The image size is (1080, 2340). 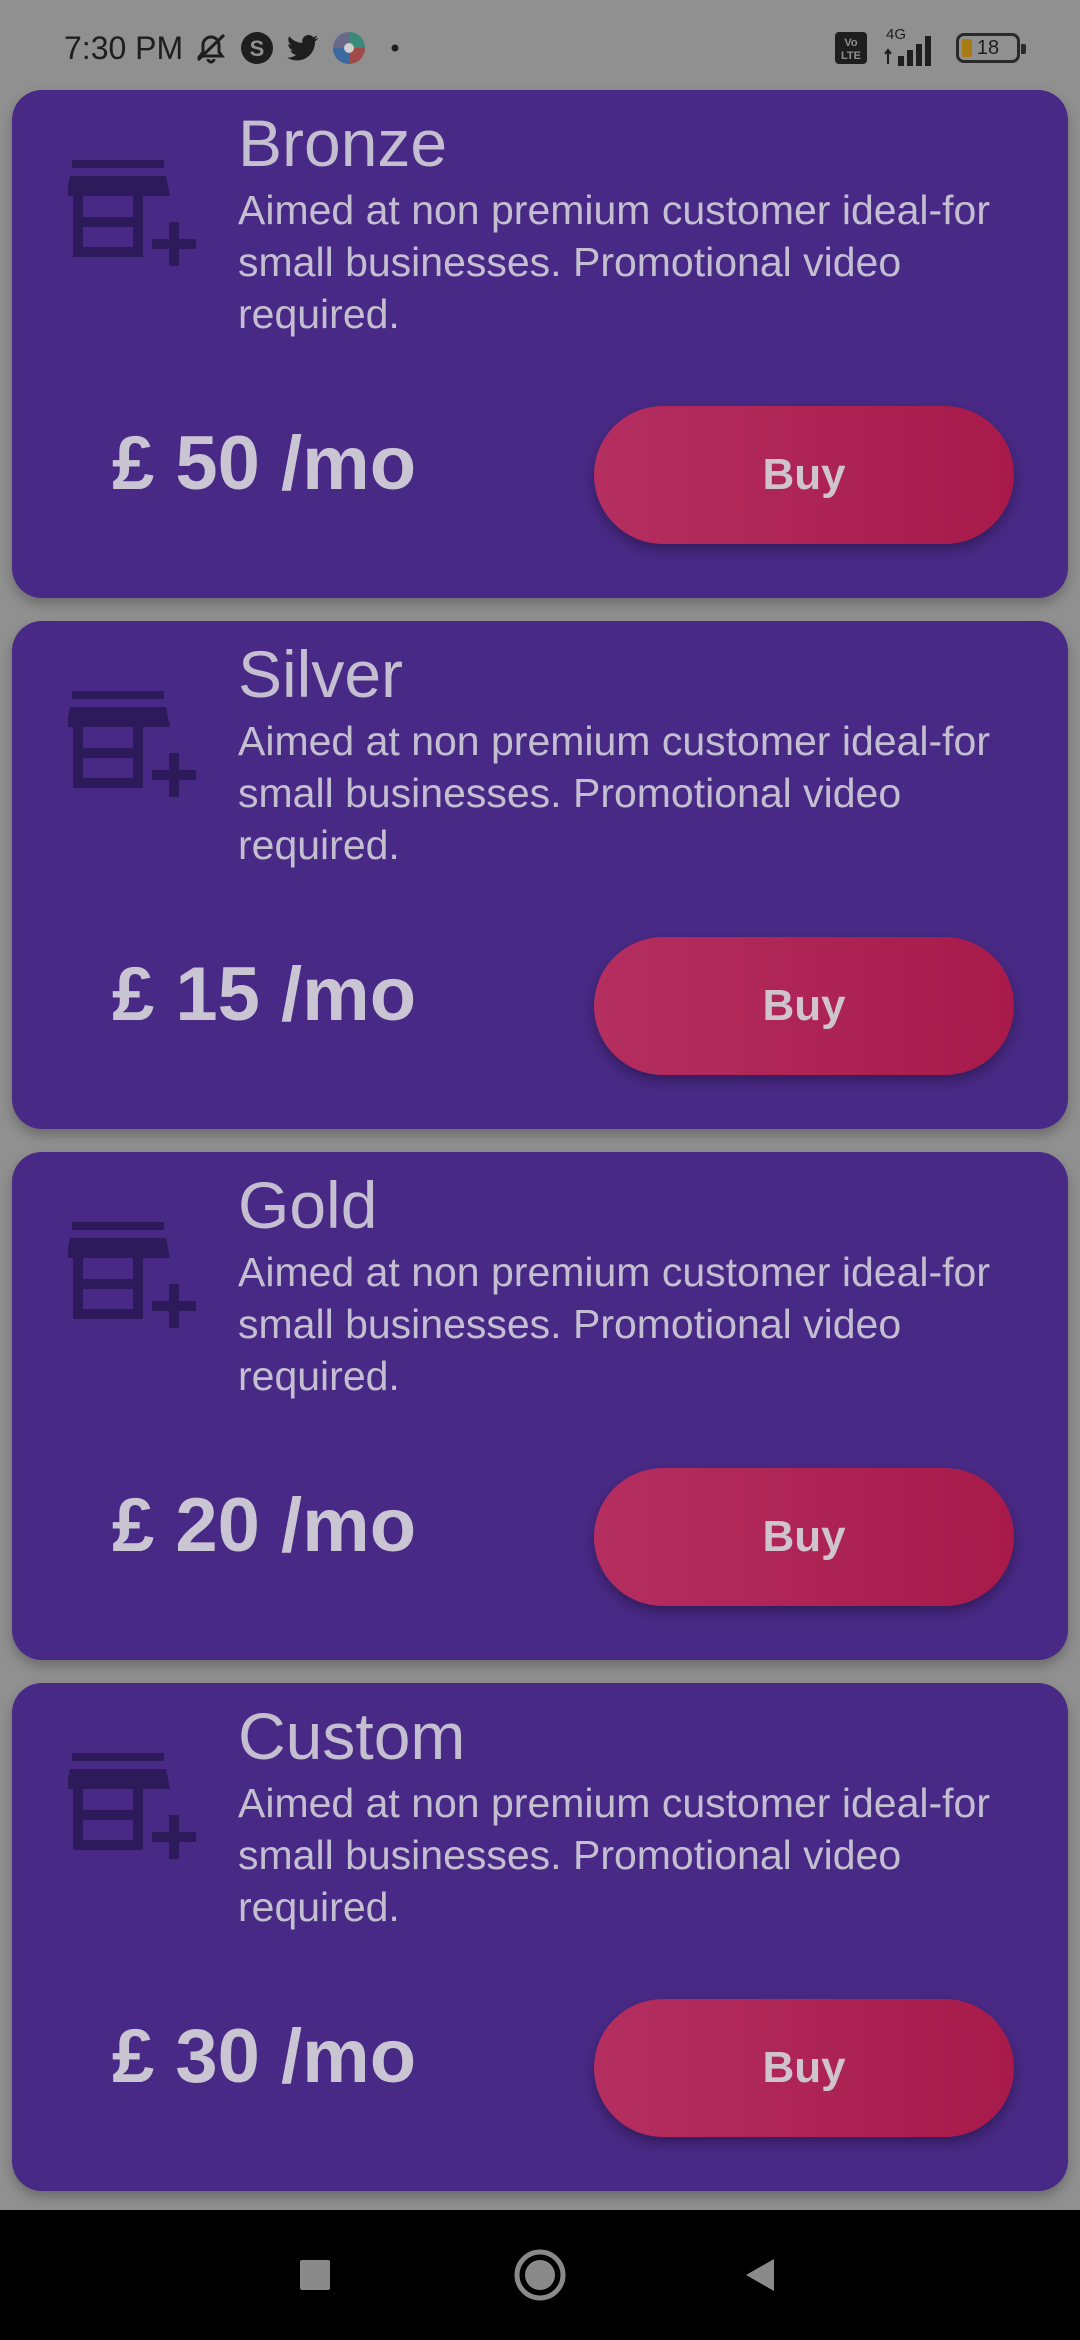 I want to click on plan-price: £ 15 /mo, so click(x=264, y=994).